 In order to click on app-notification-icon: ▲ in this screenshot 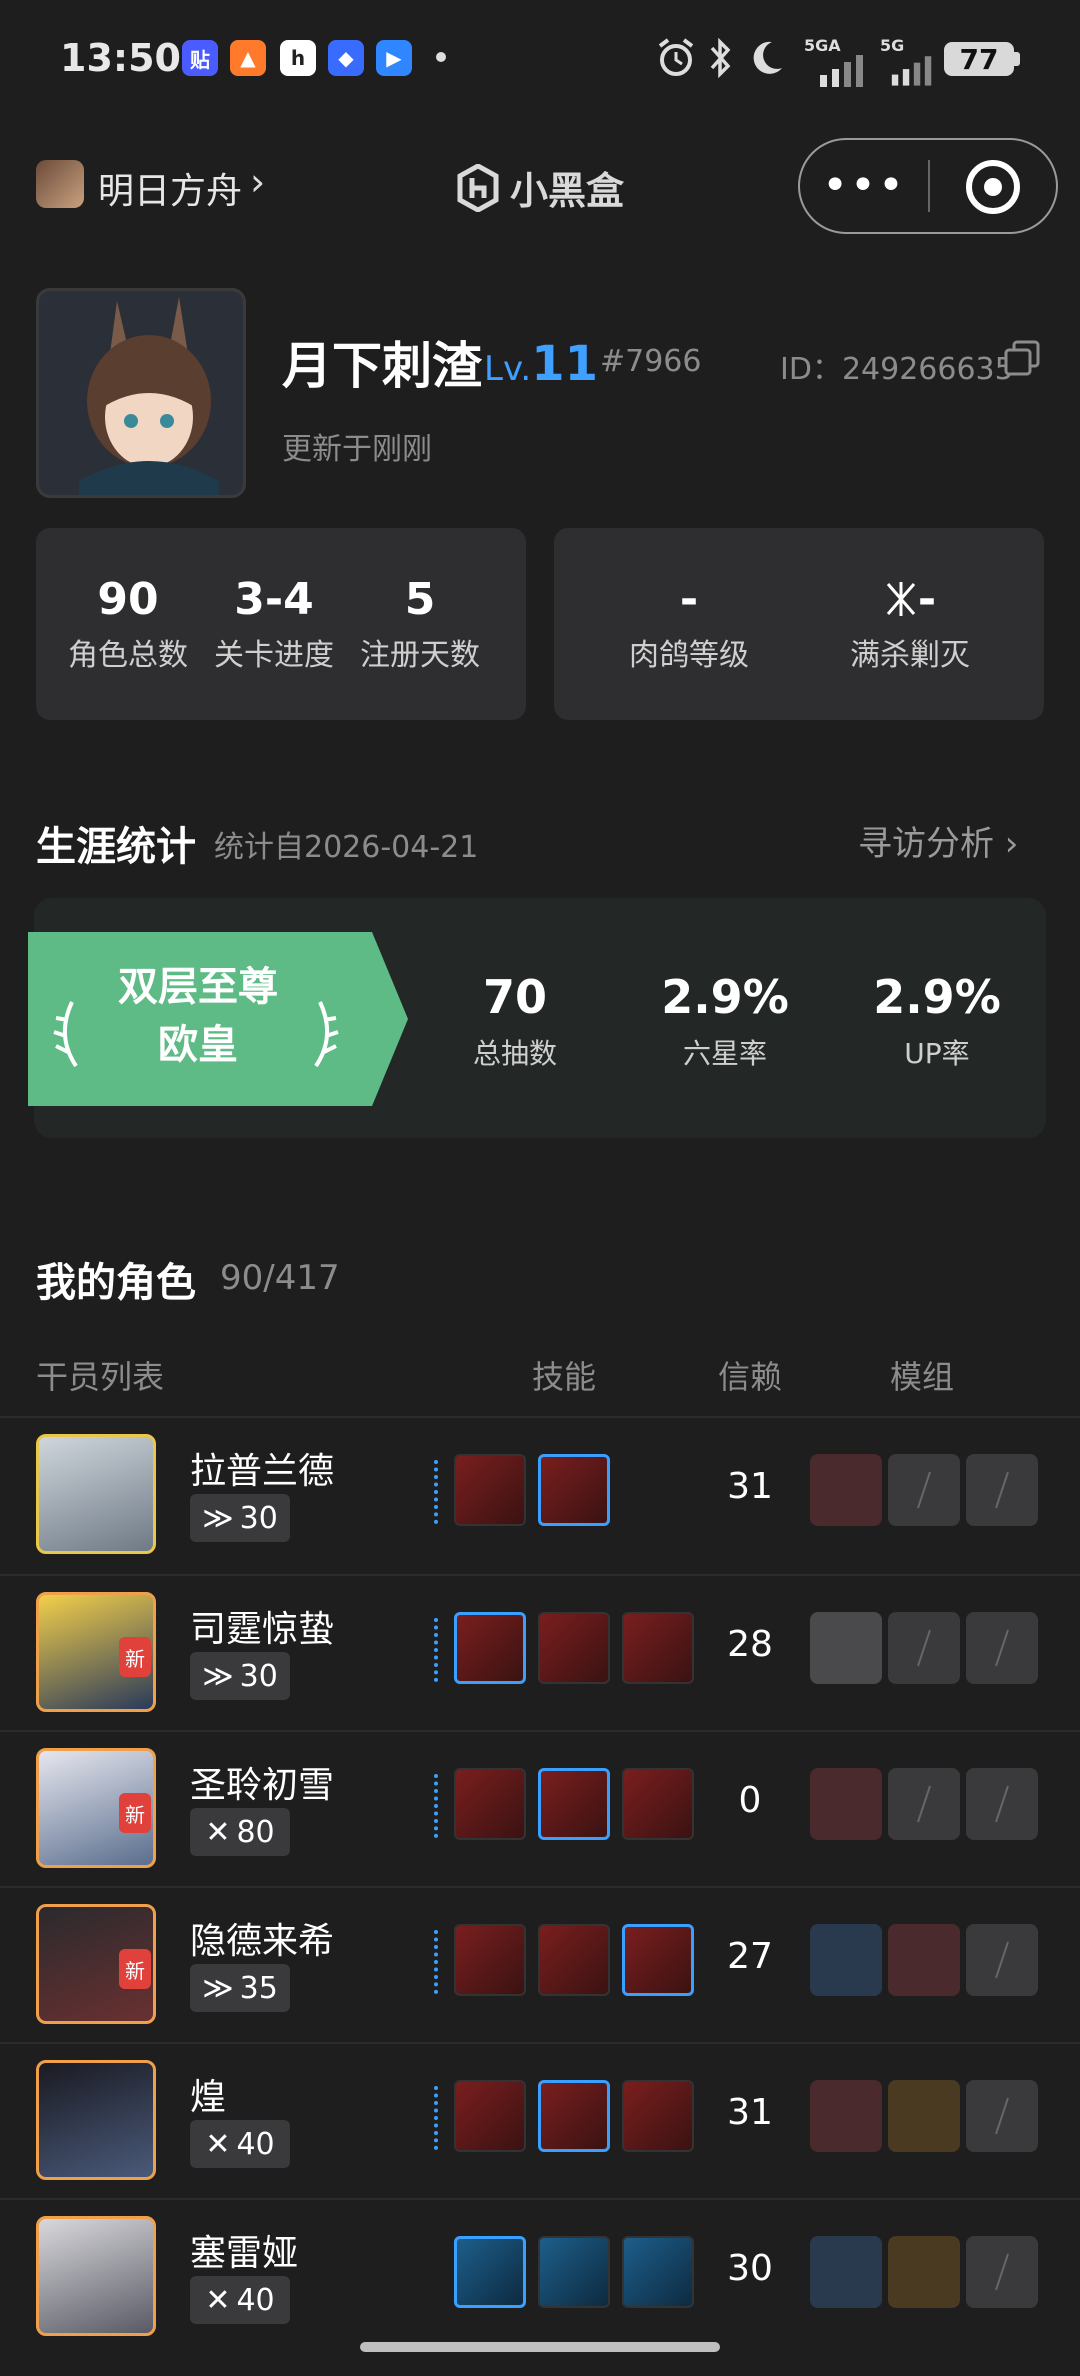, I will do `click(248, 58)`.